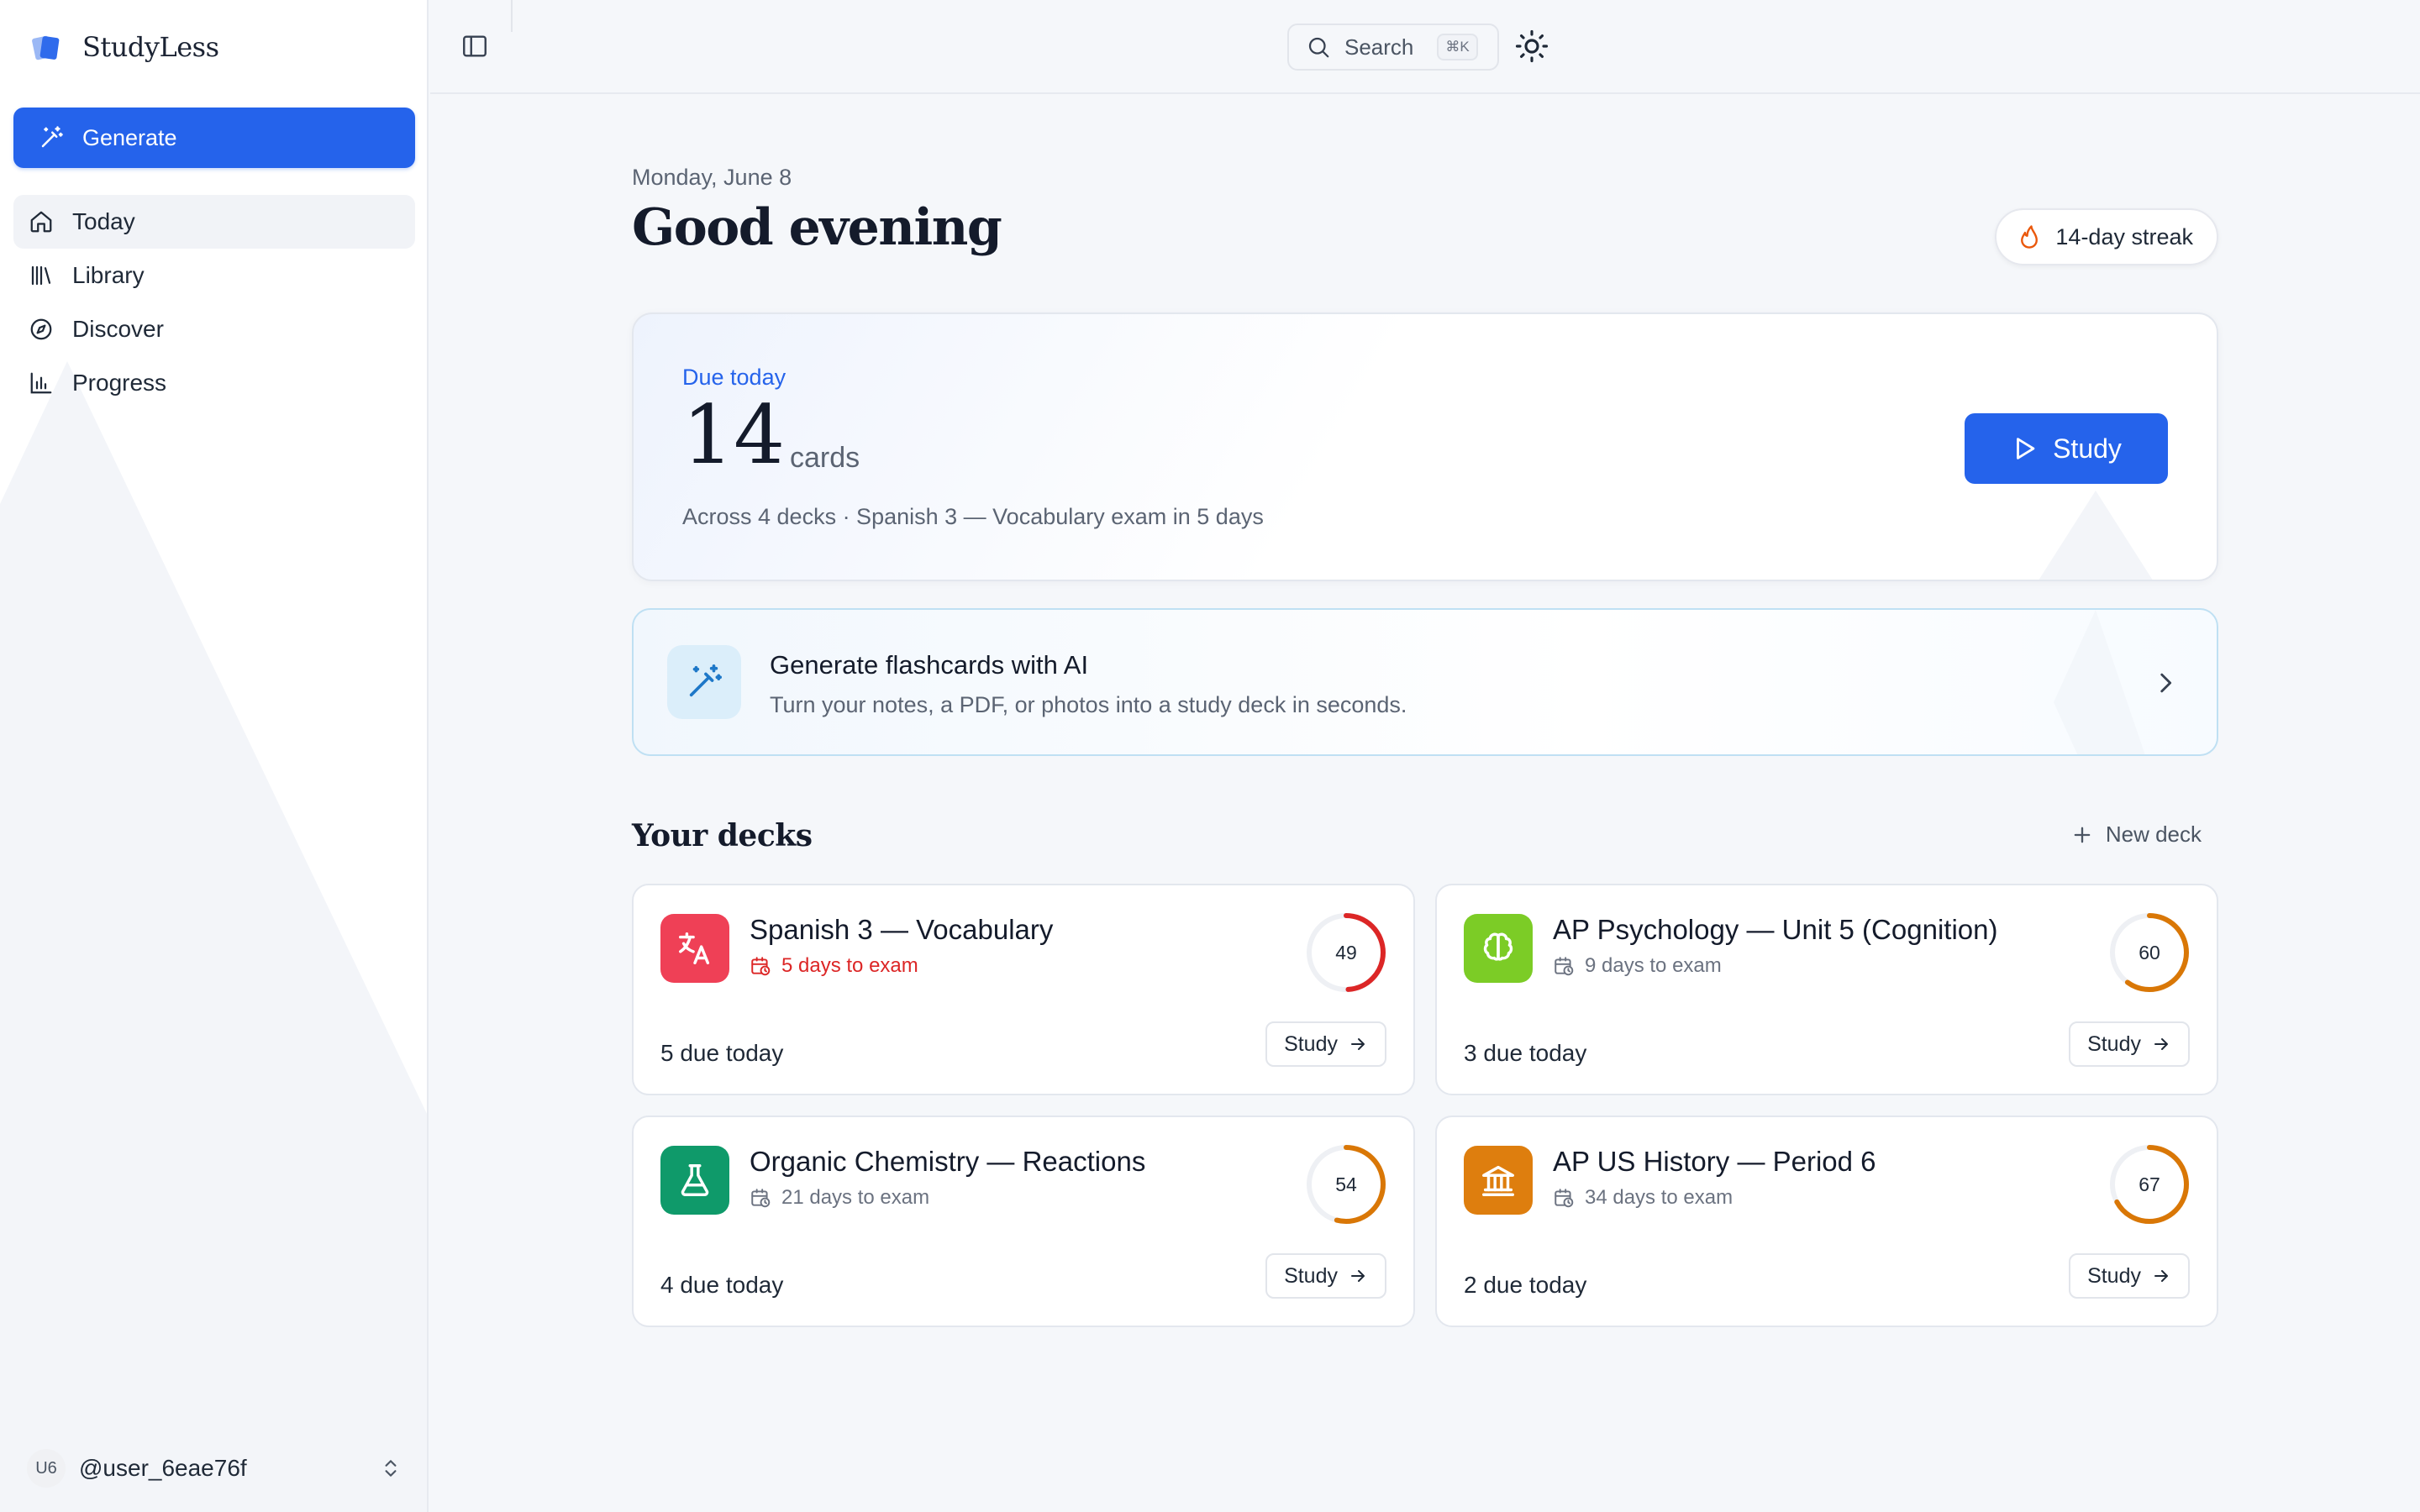 This screenshot has width=2420, height=1512. I want to click on sidebar-item-label: Discover, so click(118, 329).